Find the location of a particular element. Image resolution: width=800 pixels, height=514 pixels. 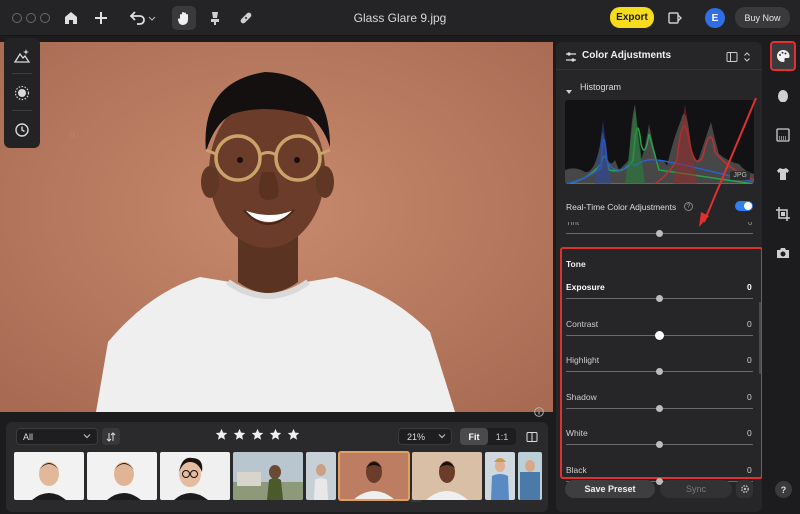

filmstrip: All 21% Fit 1:1 is located at coordinates (277, 467).